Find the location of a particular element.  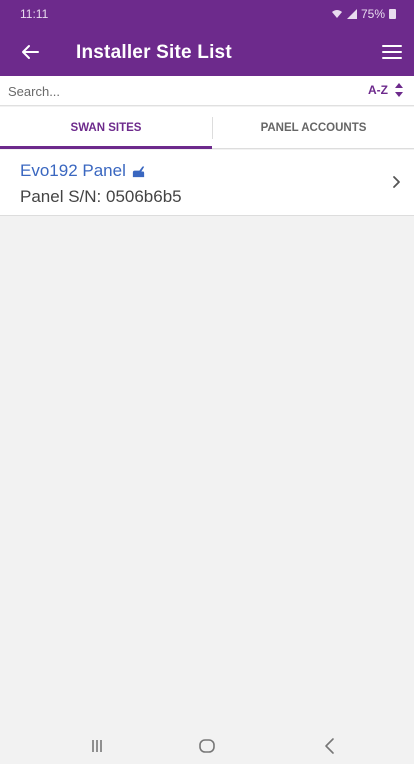

recents-icon is located at coordinates (97, 746).